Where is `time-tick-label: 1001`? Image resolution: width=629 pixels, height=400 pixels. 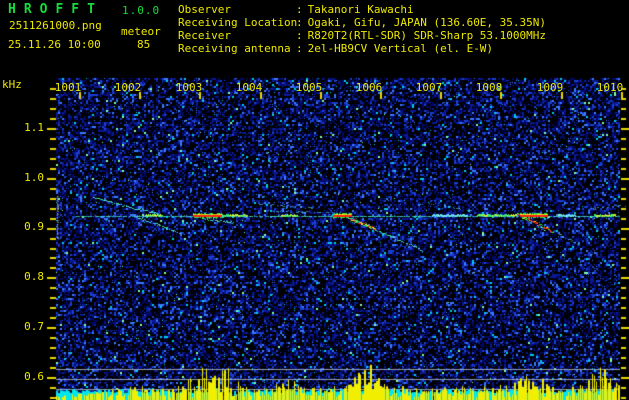 time-tick-label: 1001 is located at coordinates (68, 87).